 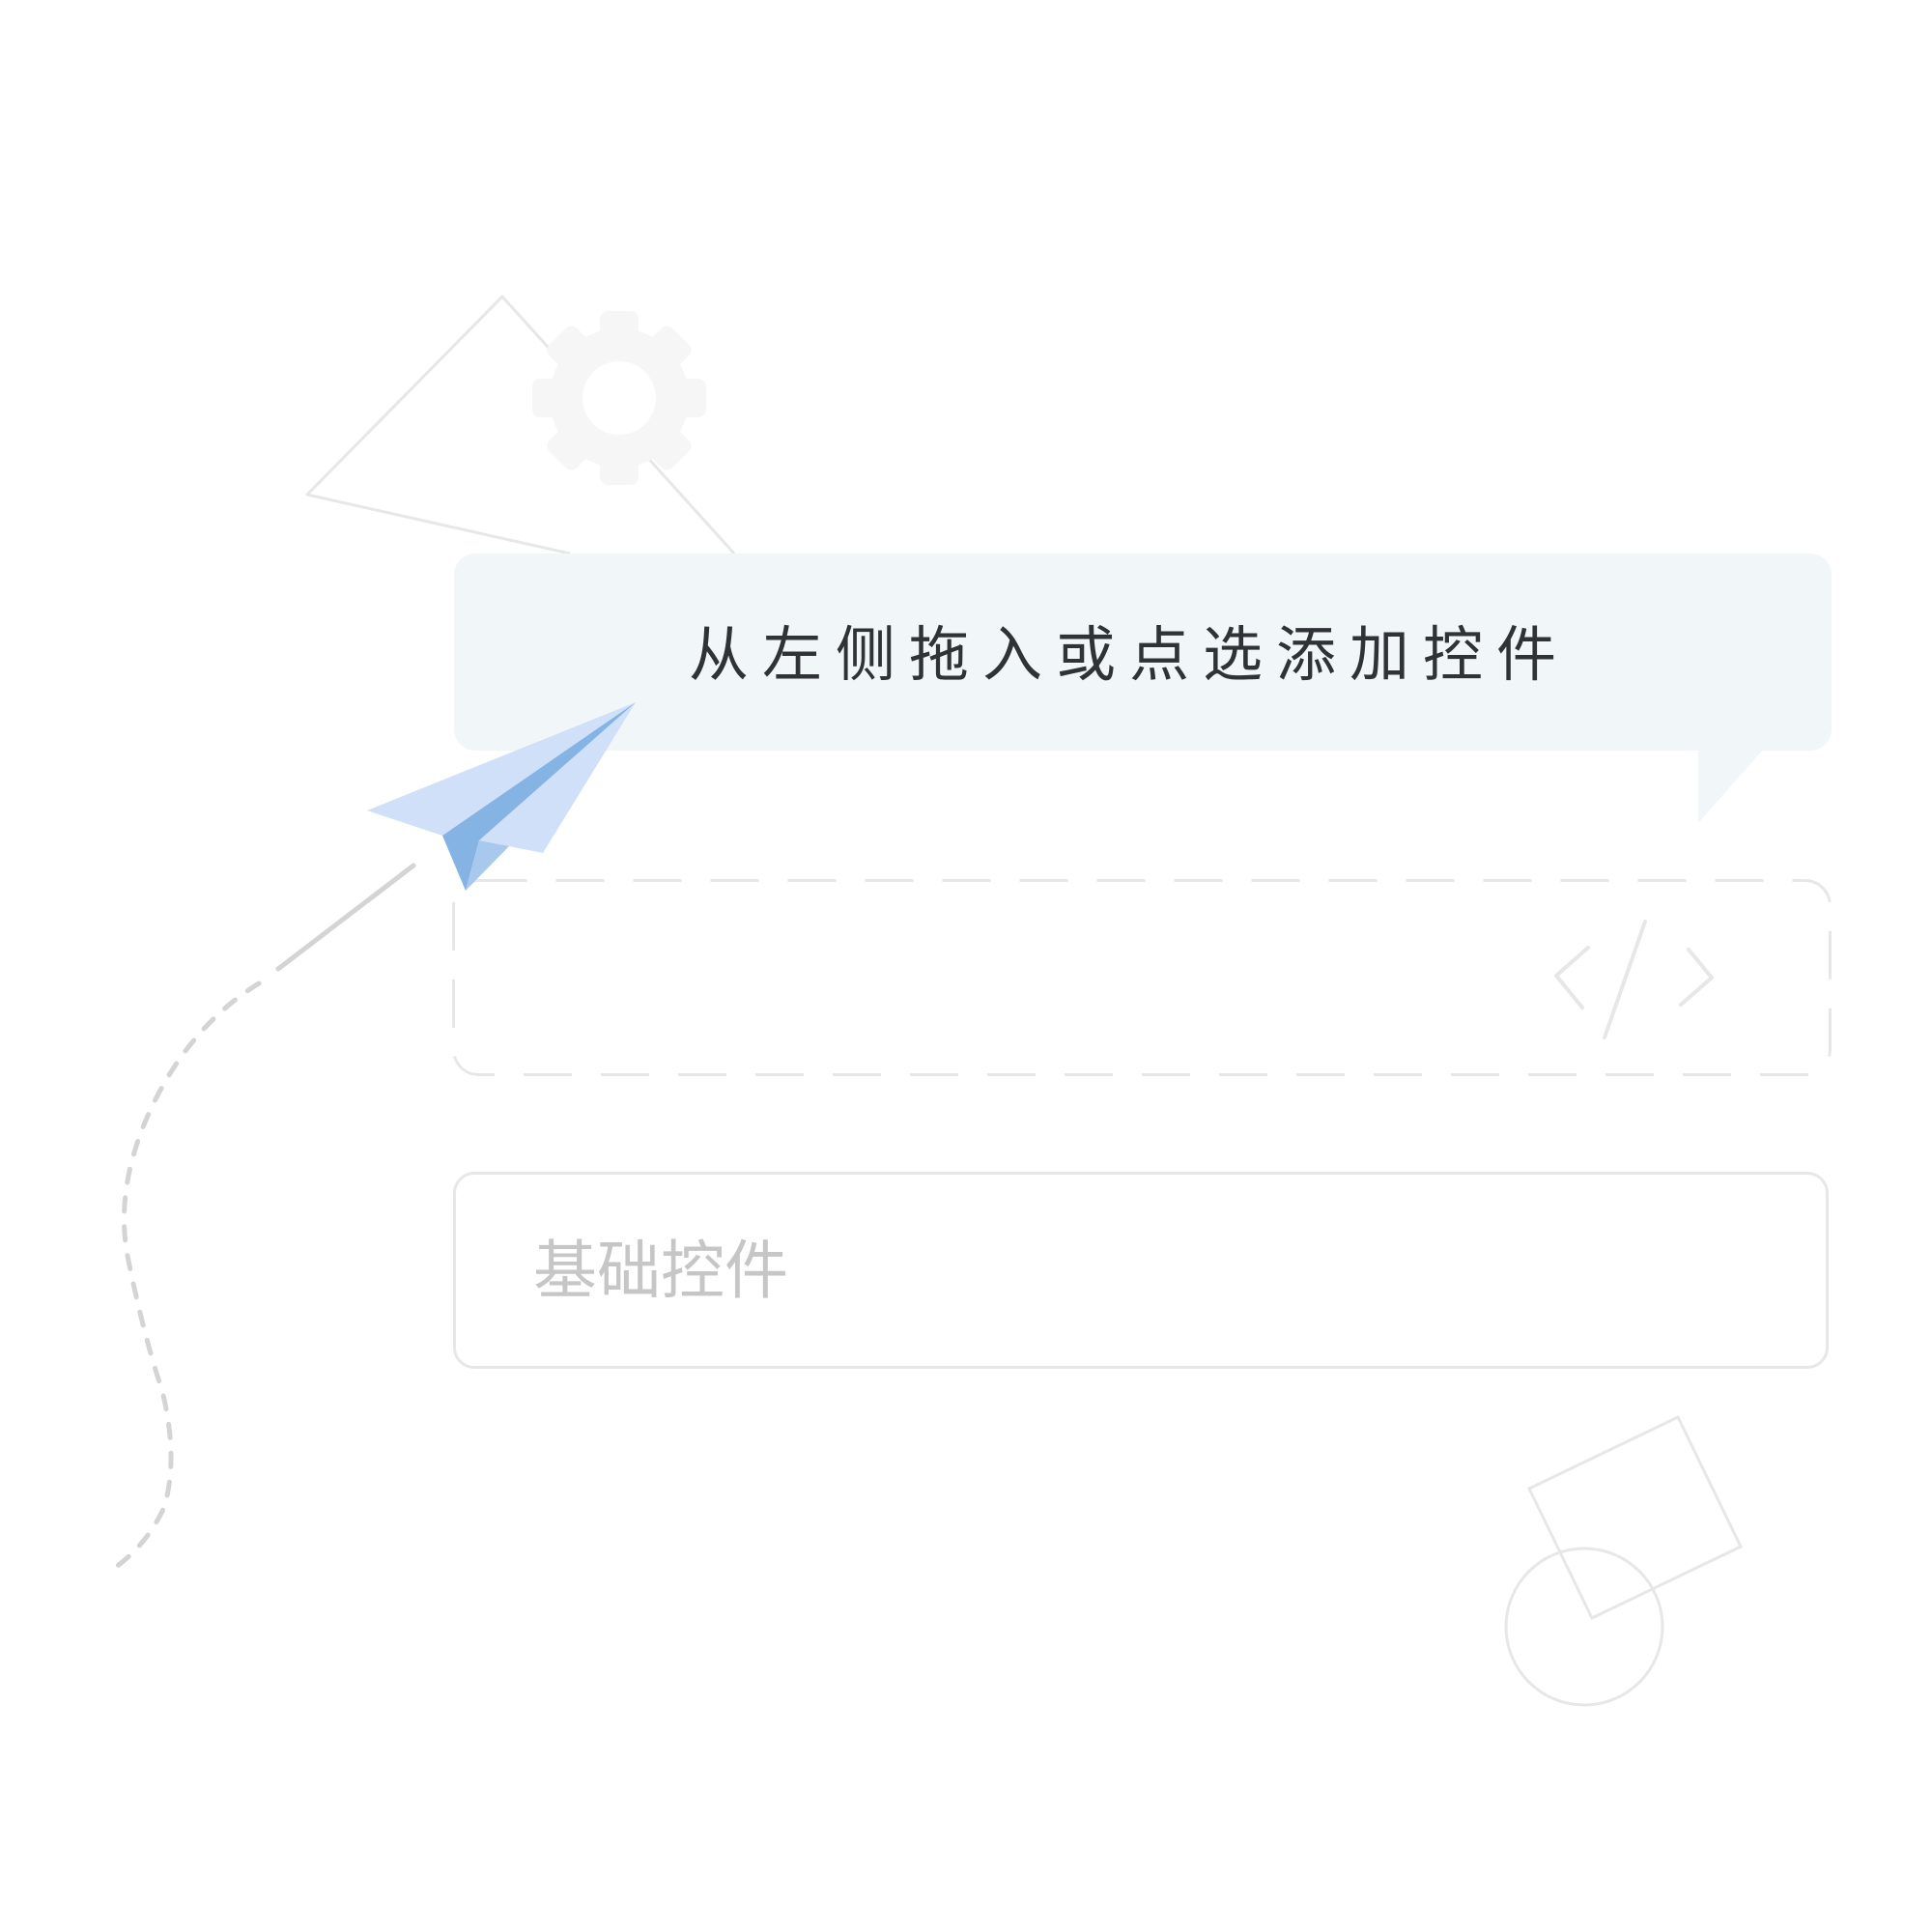 I want to click on paper-plane-icon, so click(x=502, y=796).